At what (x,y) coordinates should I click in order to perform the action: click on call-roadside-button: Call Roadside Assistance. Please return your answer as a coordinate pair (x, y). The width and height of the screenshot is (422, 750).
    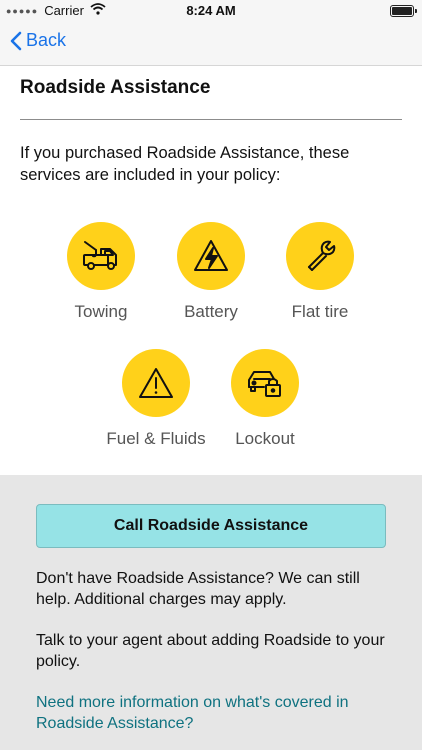
    Looking at the image, I should click on (211, 526).